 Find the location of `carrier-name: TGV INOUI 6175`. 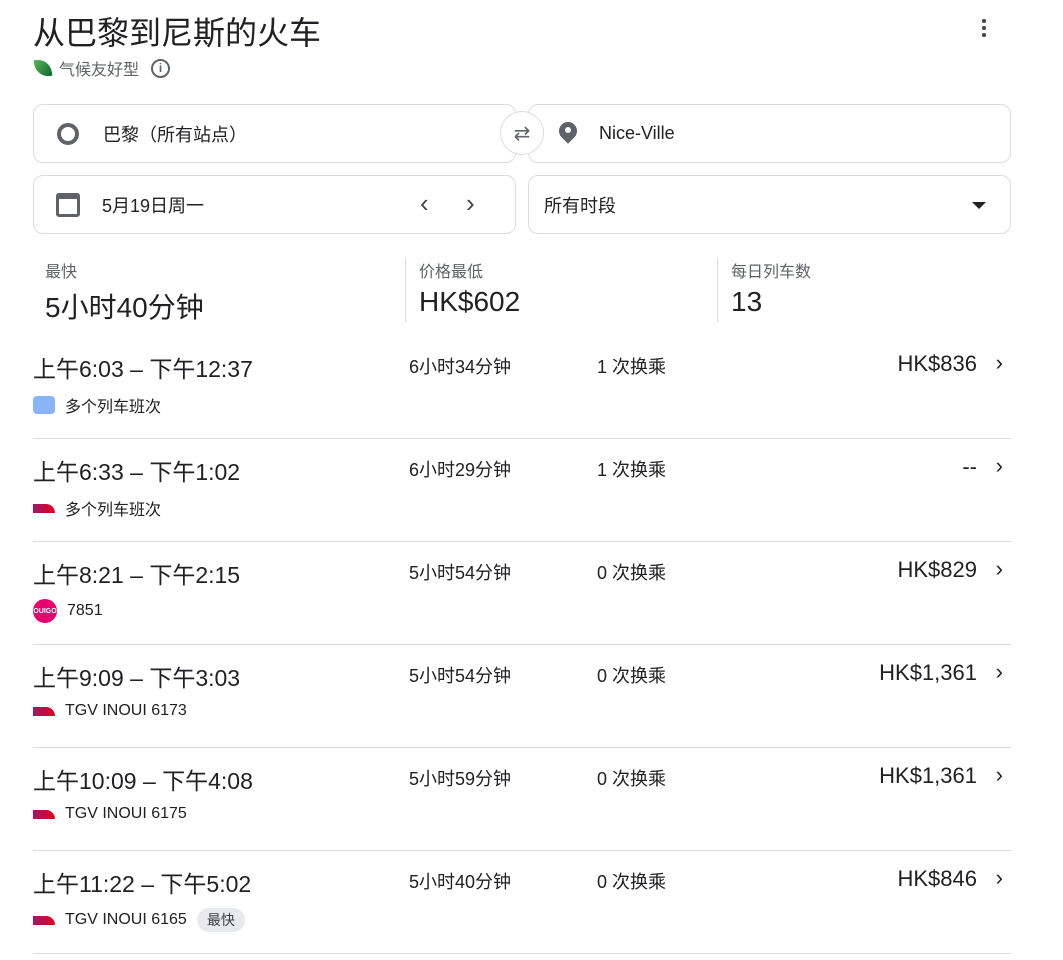

carrier-name: TGV INOUI 6175 is located at coordinates (126, 813).